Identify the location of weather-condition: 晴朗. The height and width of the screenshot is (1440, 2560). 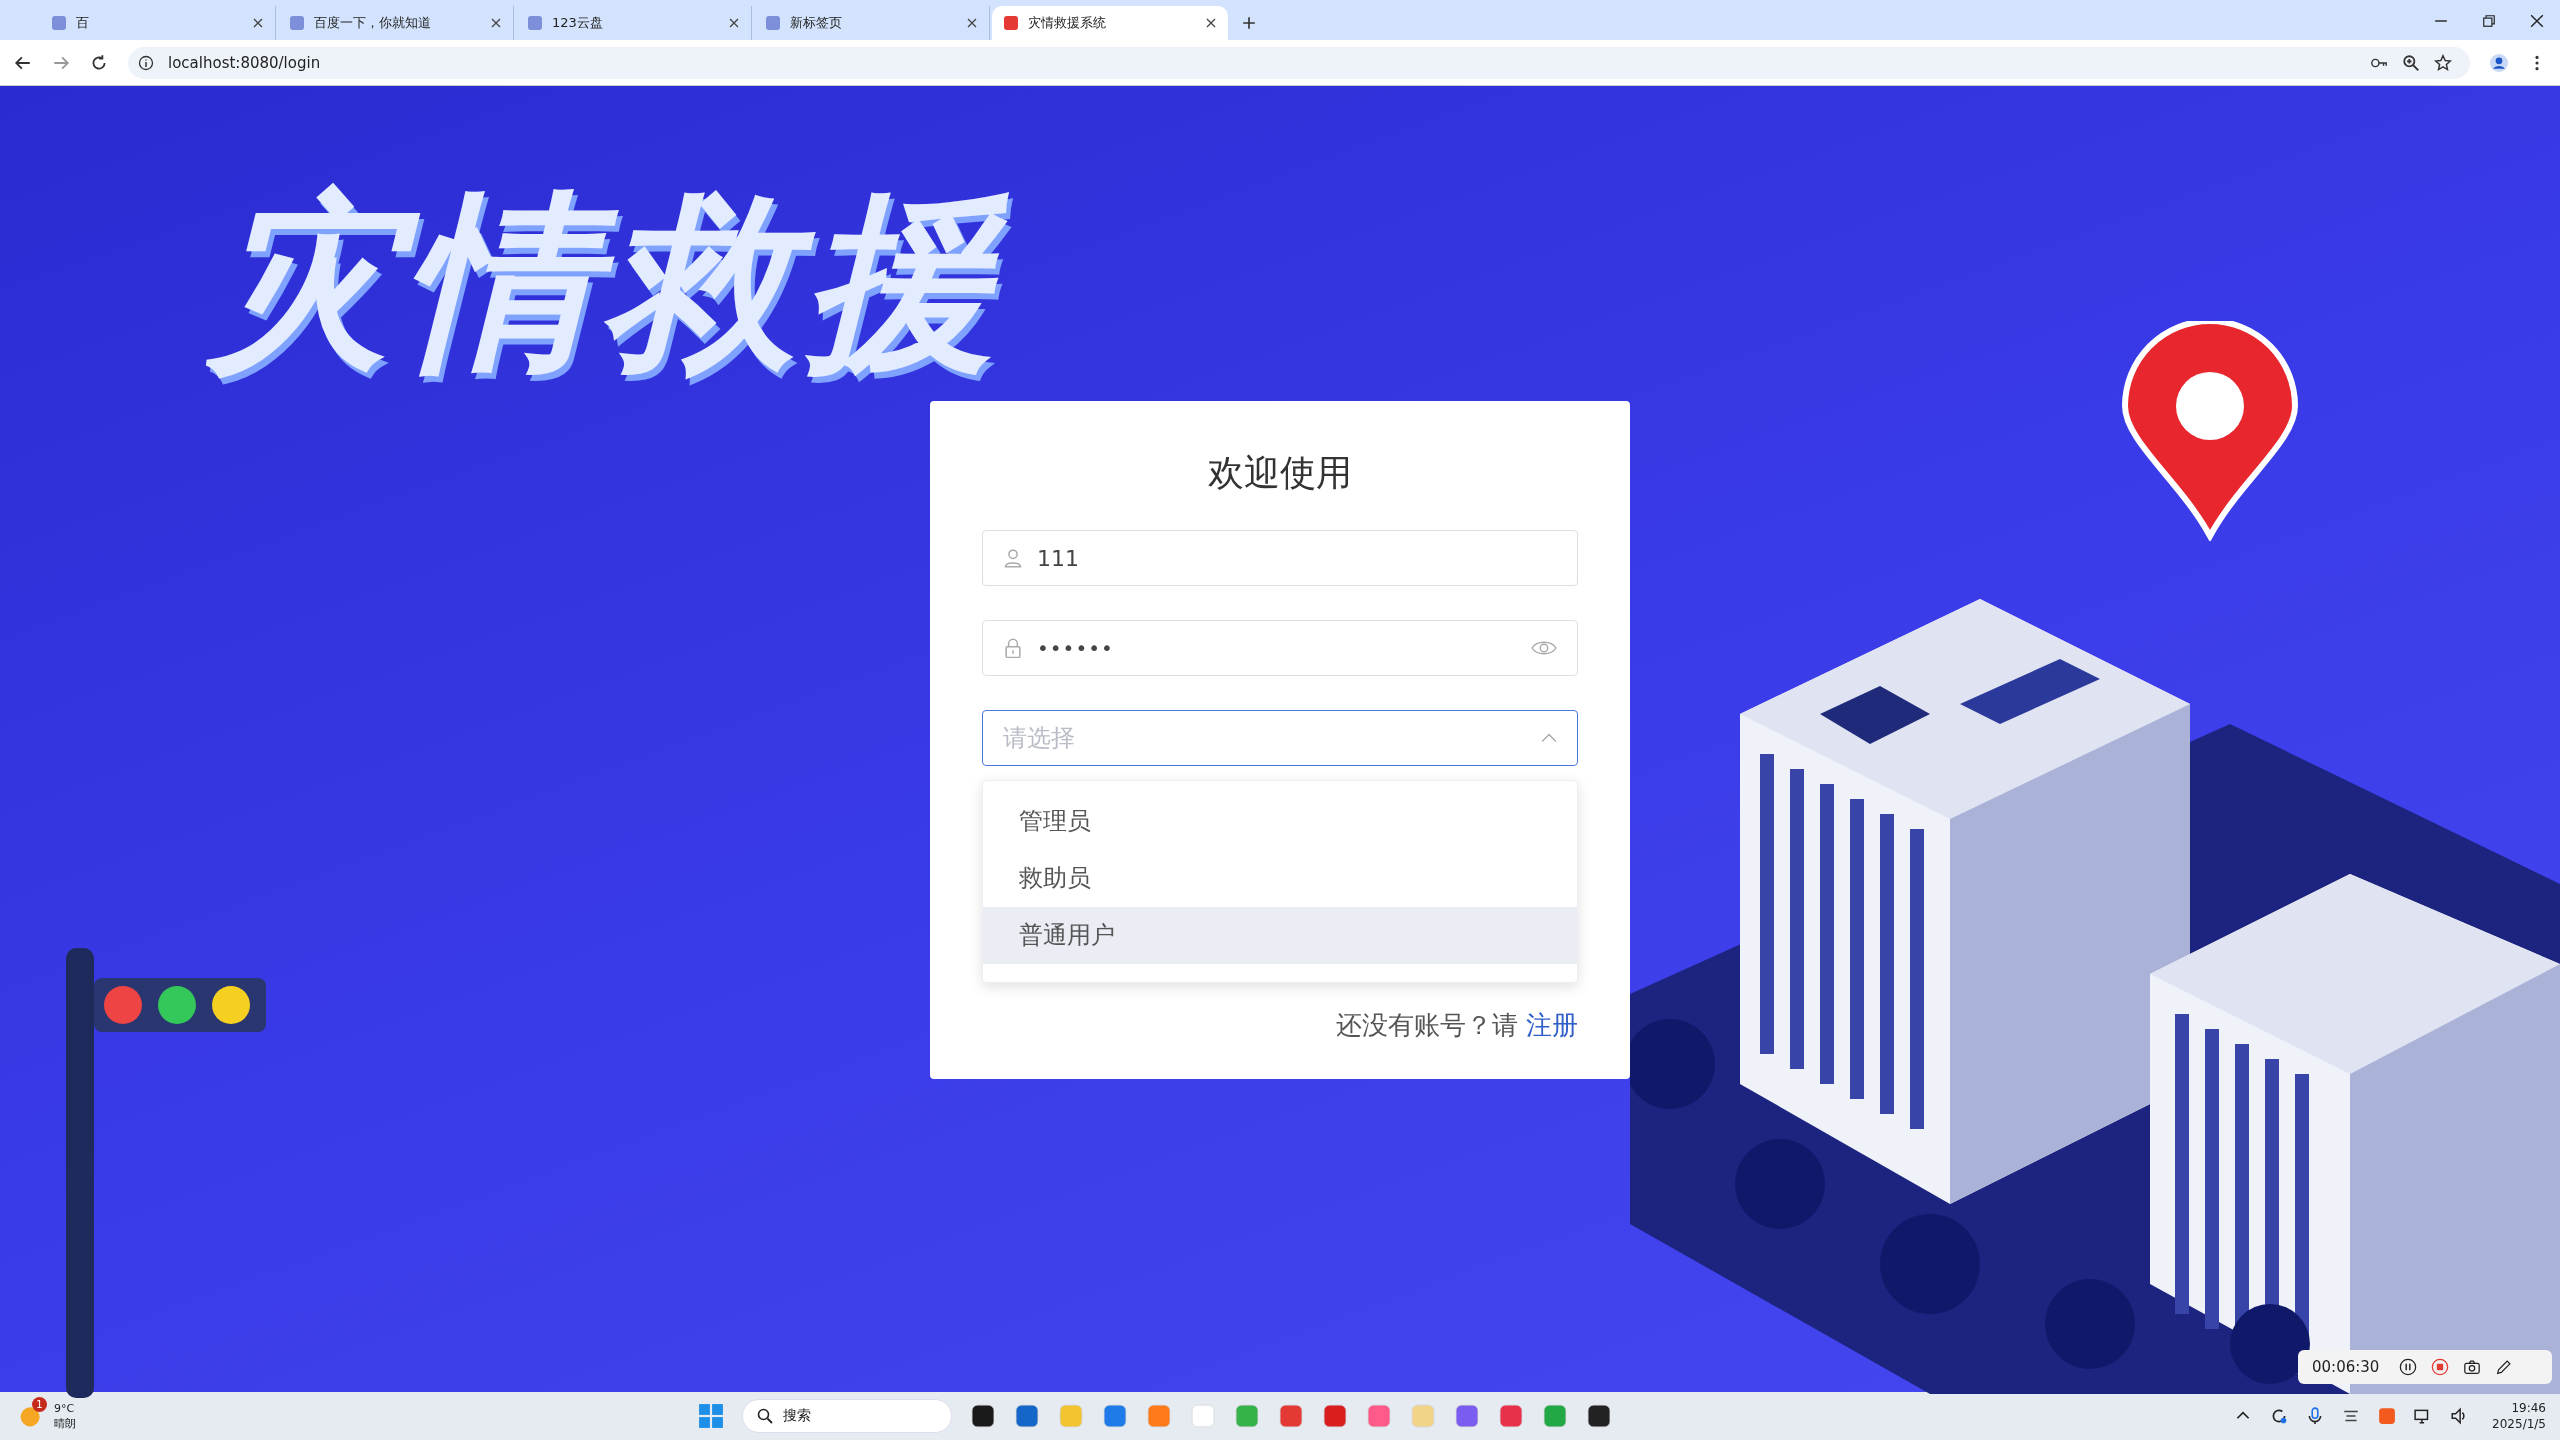
(65, 1423).